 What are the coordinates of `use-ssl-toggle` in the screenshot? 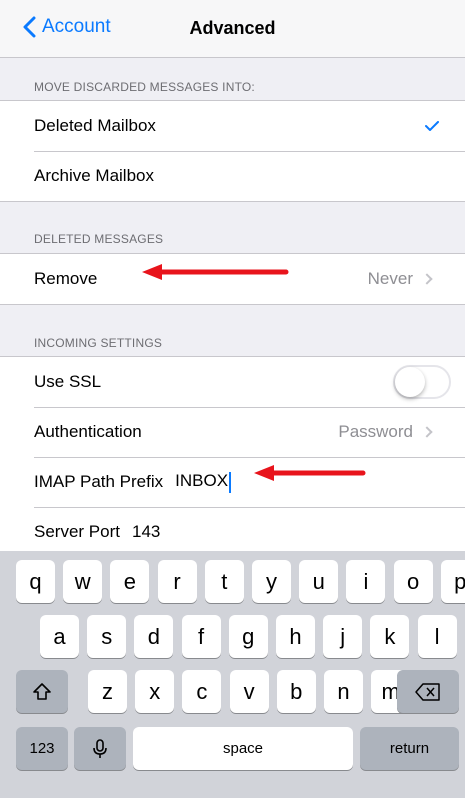 It's located at (422, 382).